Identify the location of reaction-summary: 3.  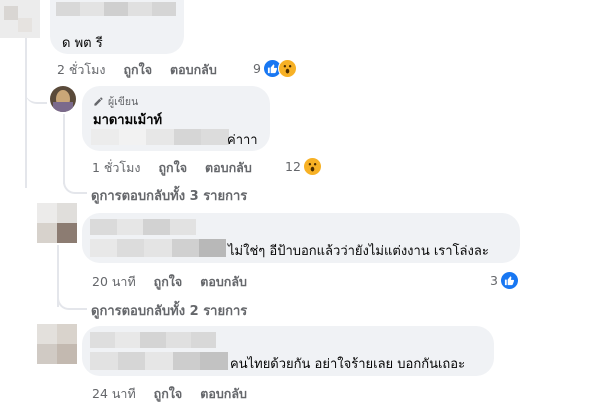
(504, 280).